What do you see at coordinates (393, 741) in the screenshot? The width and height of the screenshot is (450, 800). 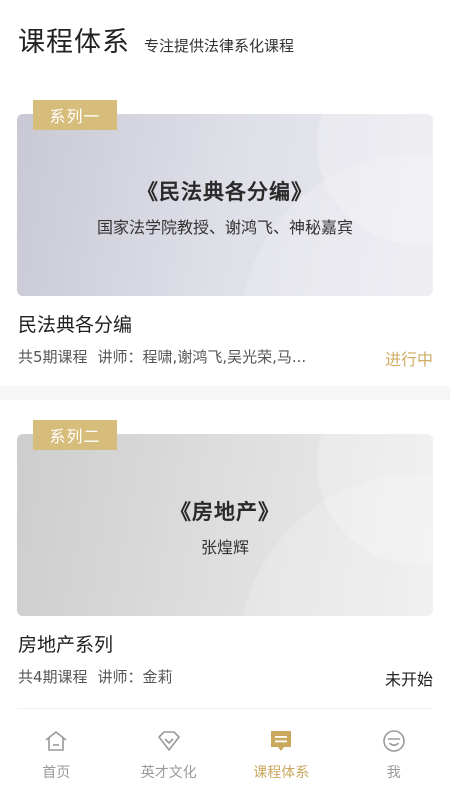 I see `smiley-icon` at bounding box center [393, 741].